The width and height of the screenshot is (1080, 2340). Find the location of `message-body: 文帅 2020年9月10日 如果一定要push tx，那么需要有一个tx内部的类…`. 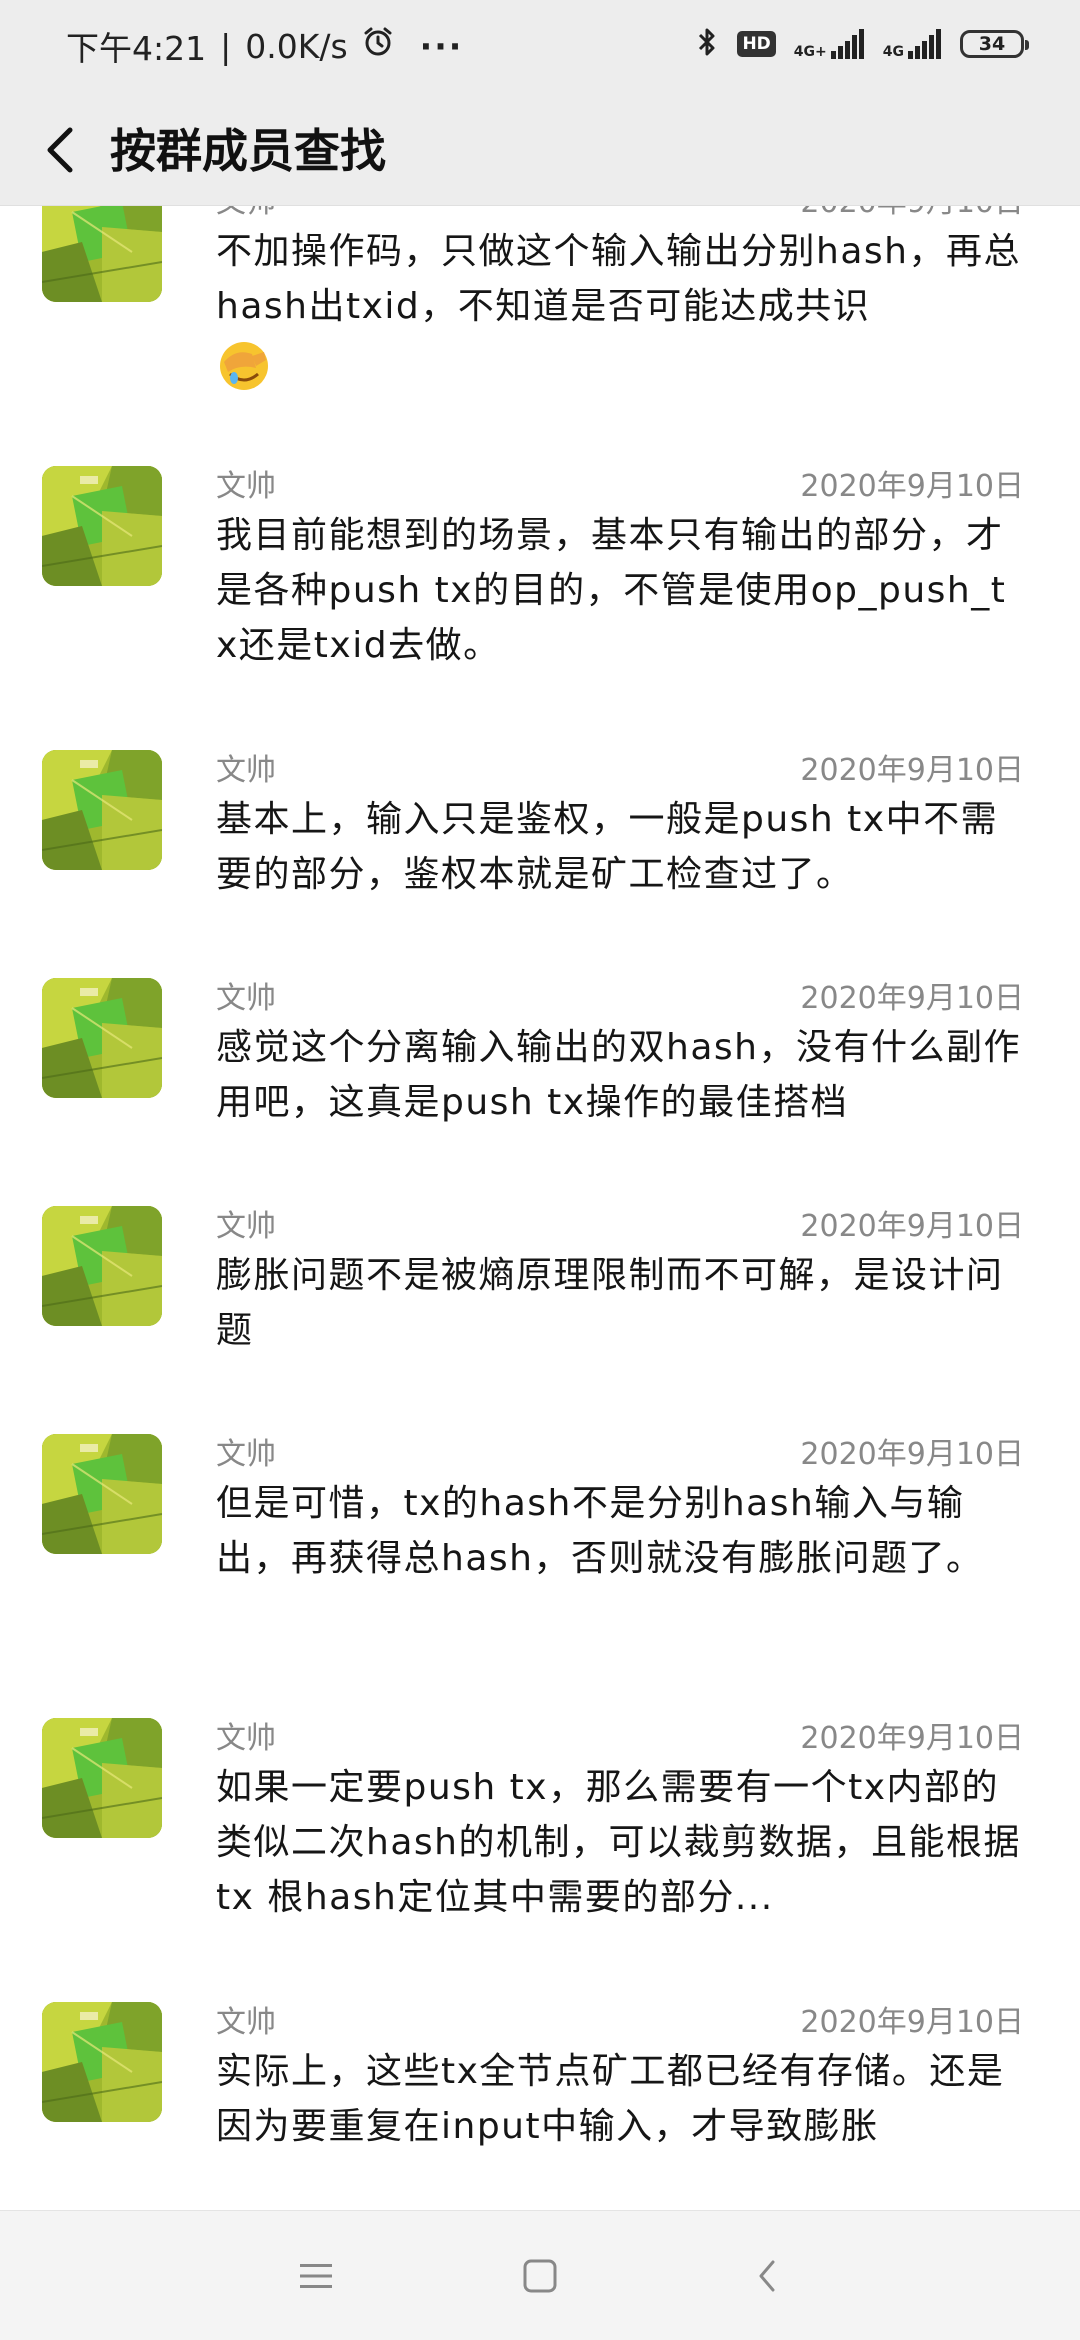

message-body: 文帅 2020年9月10日 如果一定要push tx，那么需要有一个tx内部的类… is located at coordinates (620, 1852).